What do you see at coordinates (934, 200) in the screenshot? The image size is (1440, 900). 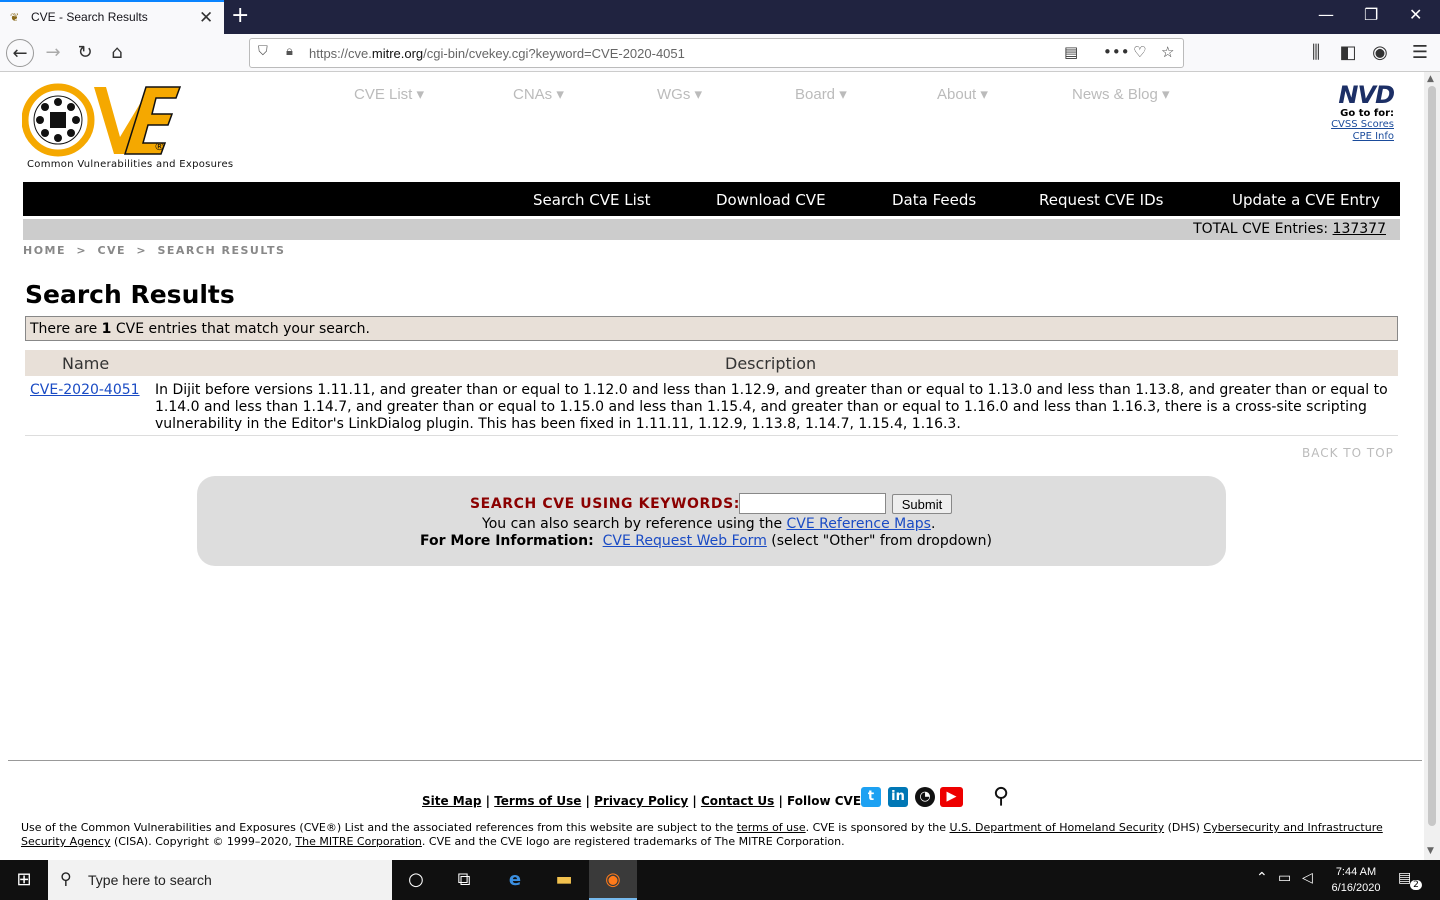 I see `menu-data-feeds: Data Feeds` at bounding box center [934, 200].